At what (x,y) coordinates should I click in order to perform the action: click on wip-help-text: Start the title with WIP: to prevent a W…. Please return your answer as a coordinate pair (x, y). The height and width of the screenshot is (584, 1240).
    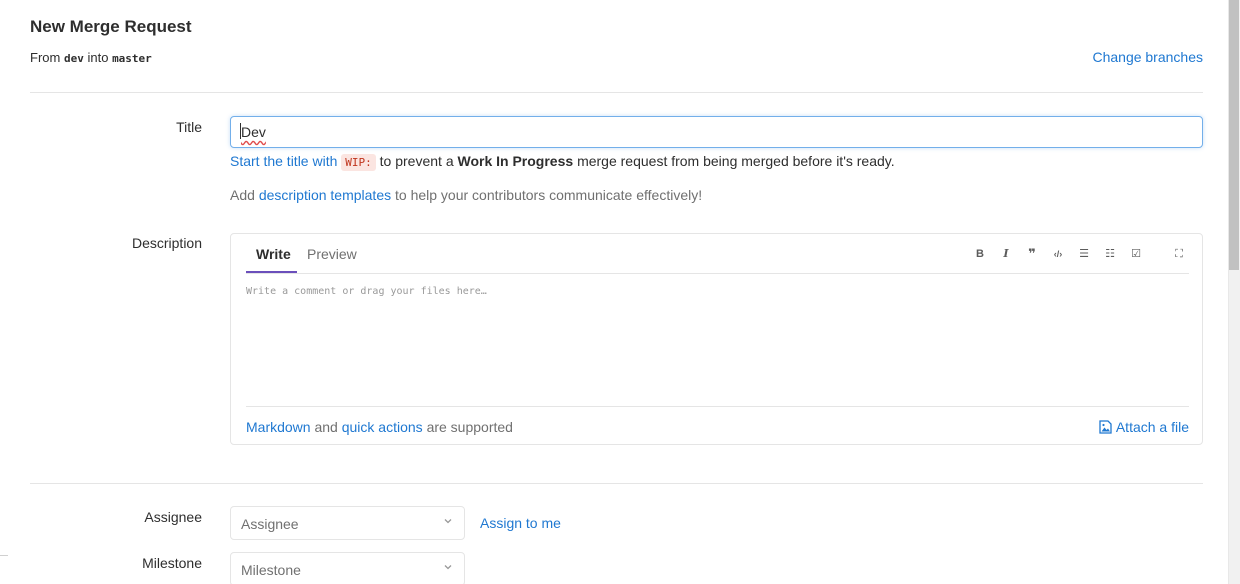
    Looking at the image, I should click on (562, 162).